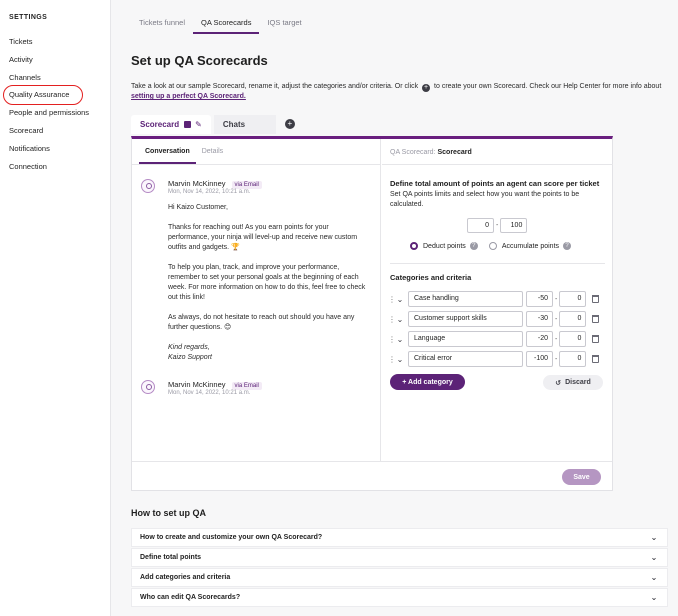 Image resolution: width=678 pixels, height=616 pixels. Describe the element at coordinates (244, 124) in the screenshot. I see `tab-chats: Chats` at that location.